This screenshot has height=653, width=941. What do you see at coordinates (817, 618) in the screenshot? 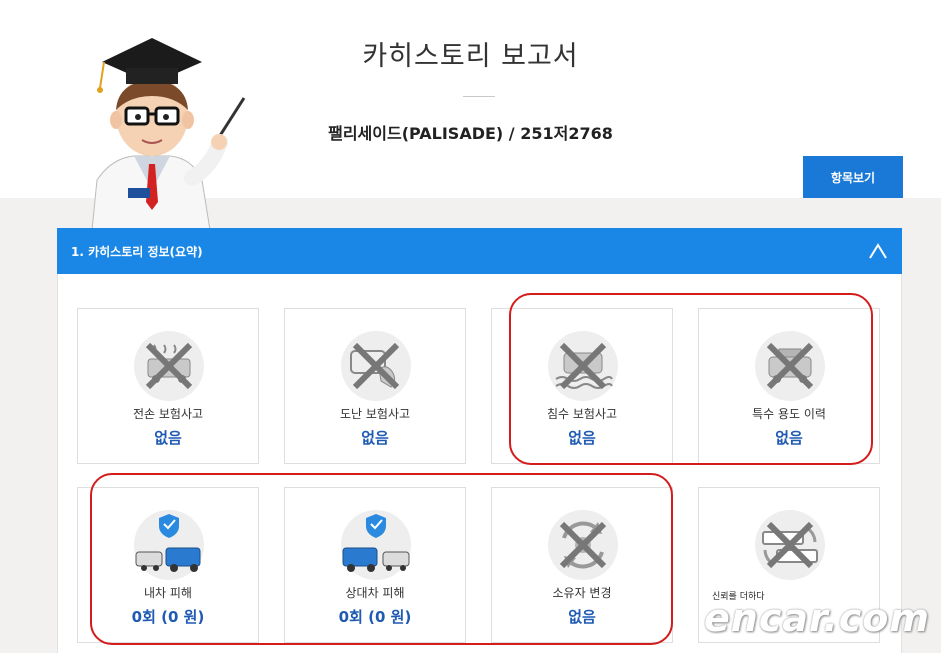
I see `watermark-logo: encar.com` at bounding box center [817, 618].